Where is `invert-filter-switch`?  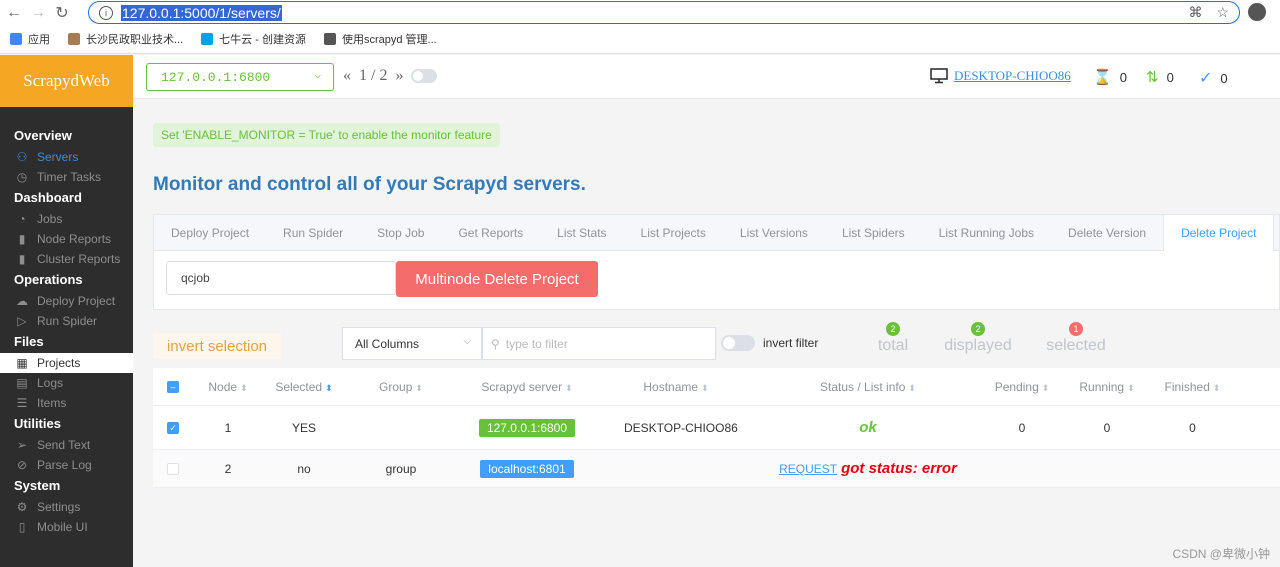
invert-filter-switch is located at coordinates (738, 343).